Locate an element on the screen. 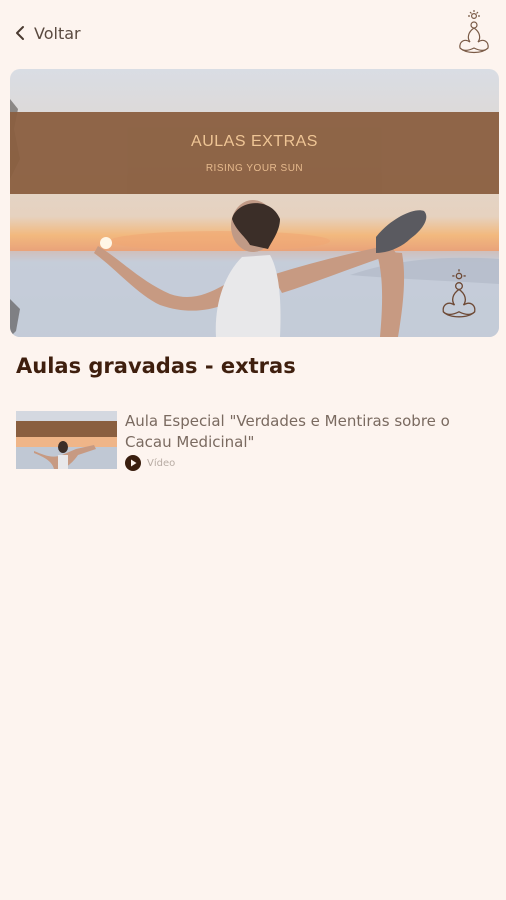 The image size is (506, 900). banner-title-band: AULAS EXTRAS RISING YOUR SUN is located at coordinates (254, 153).